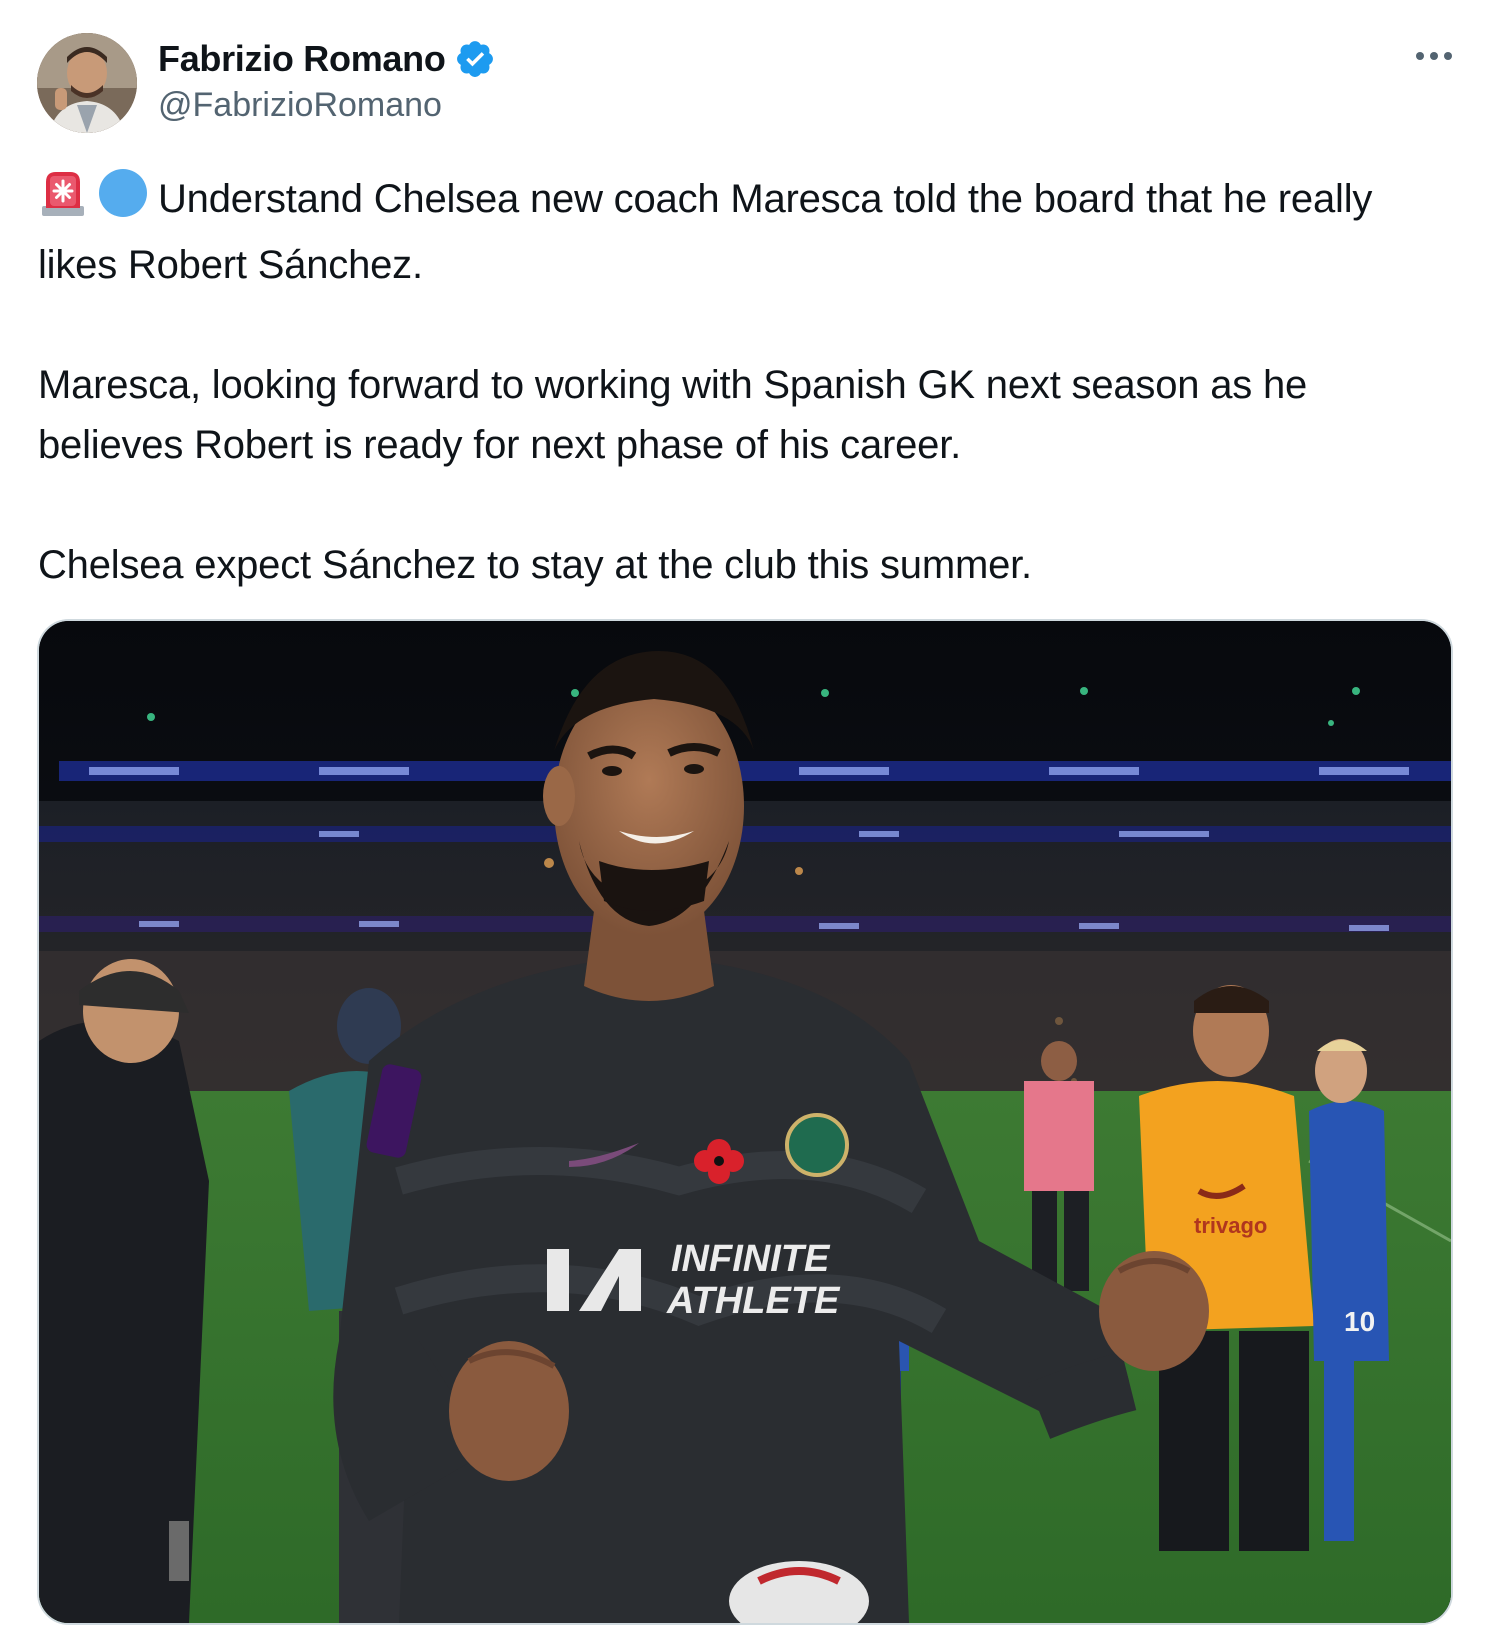 Image resolution: width=1488 pixels, height=1640 pixels. I want to click on blue-circle-icon, so click(123, 201).